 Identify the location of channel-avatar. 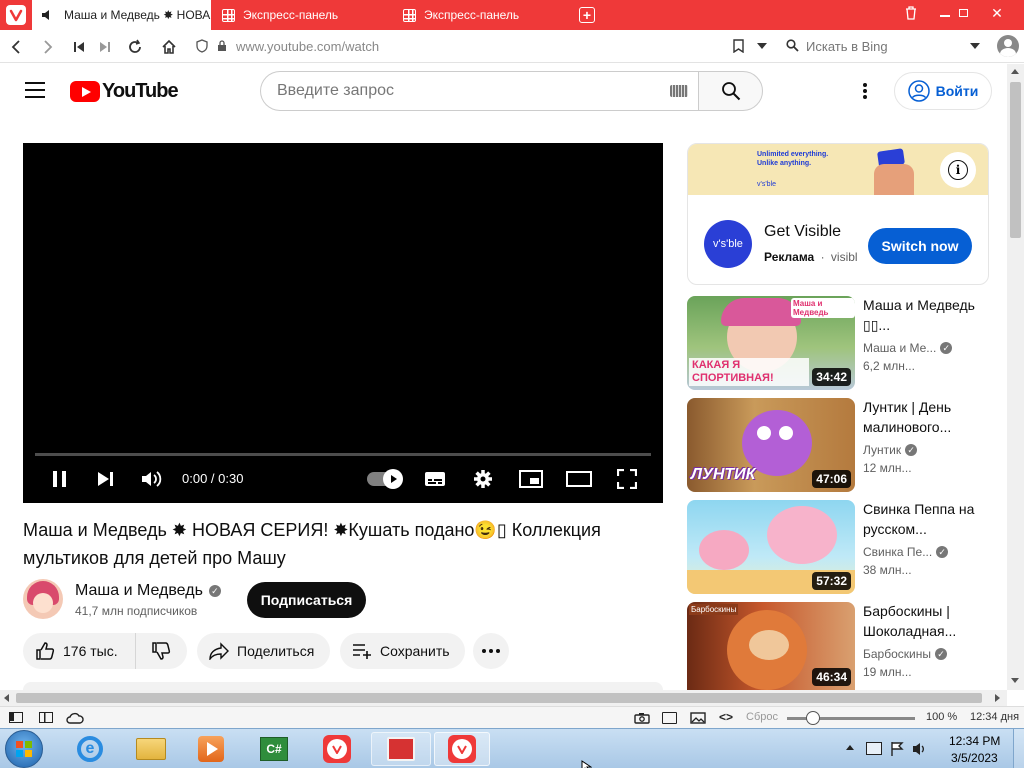
(43, 599).